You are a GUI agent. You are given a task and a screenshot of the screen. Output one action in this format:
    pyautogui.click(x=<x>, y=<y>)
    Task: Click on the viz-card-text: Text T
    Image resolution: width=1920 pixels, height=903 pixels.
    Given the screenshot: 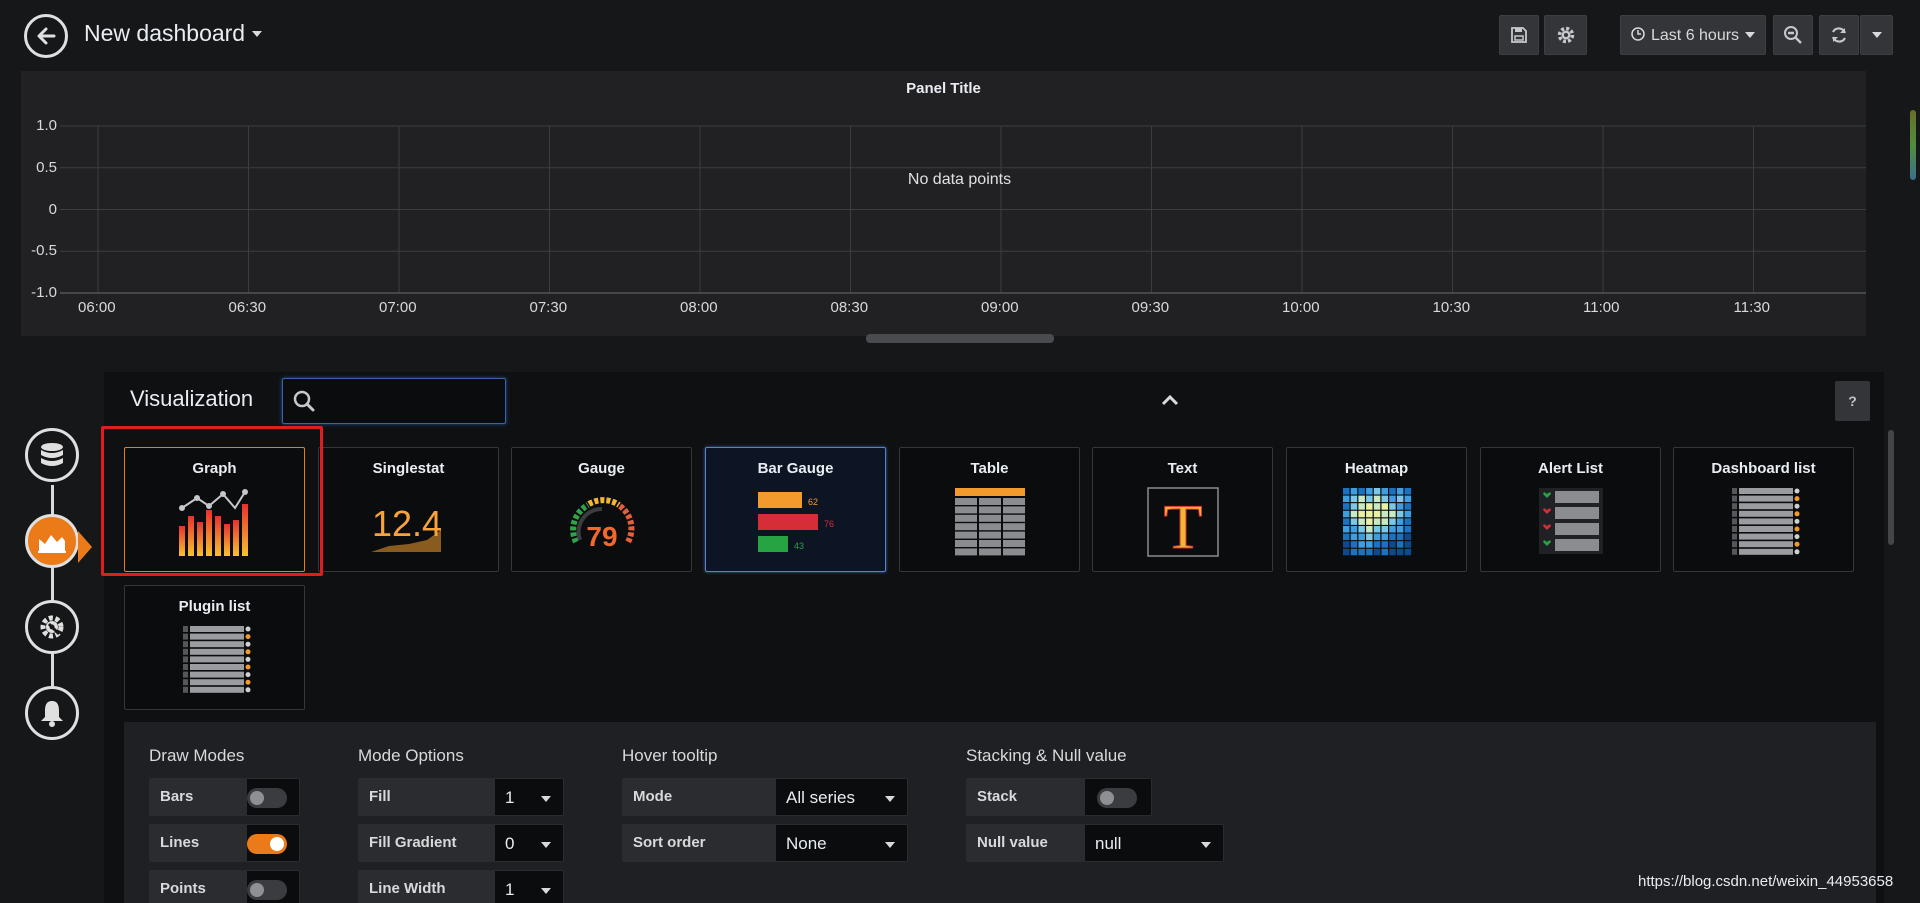 What is the action you would take?
    pyautogui.click(x=1182, y=509)
    